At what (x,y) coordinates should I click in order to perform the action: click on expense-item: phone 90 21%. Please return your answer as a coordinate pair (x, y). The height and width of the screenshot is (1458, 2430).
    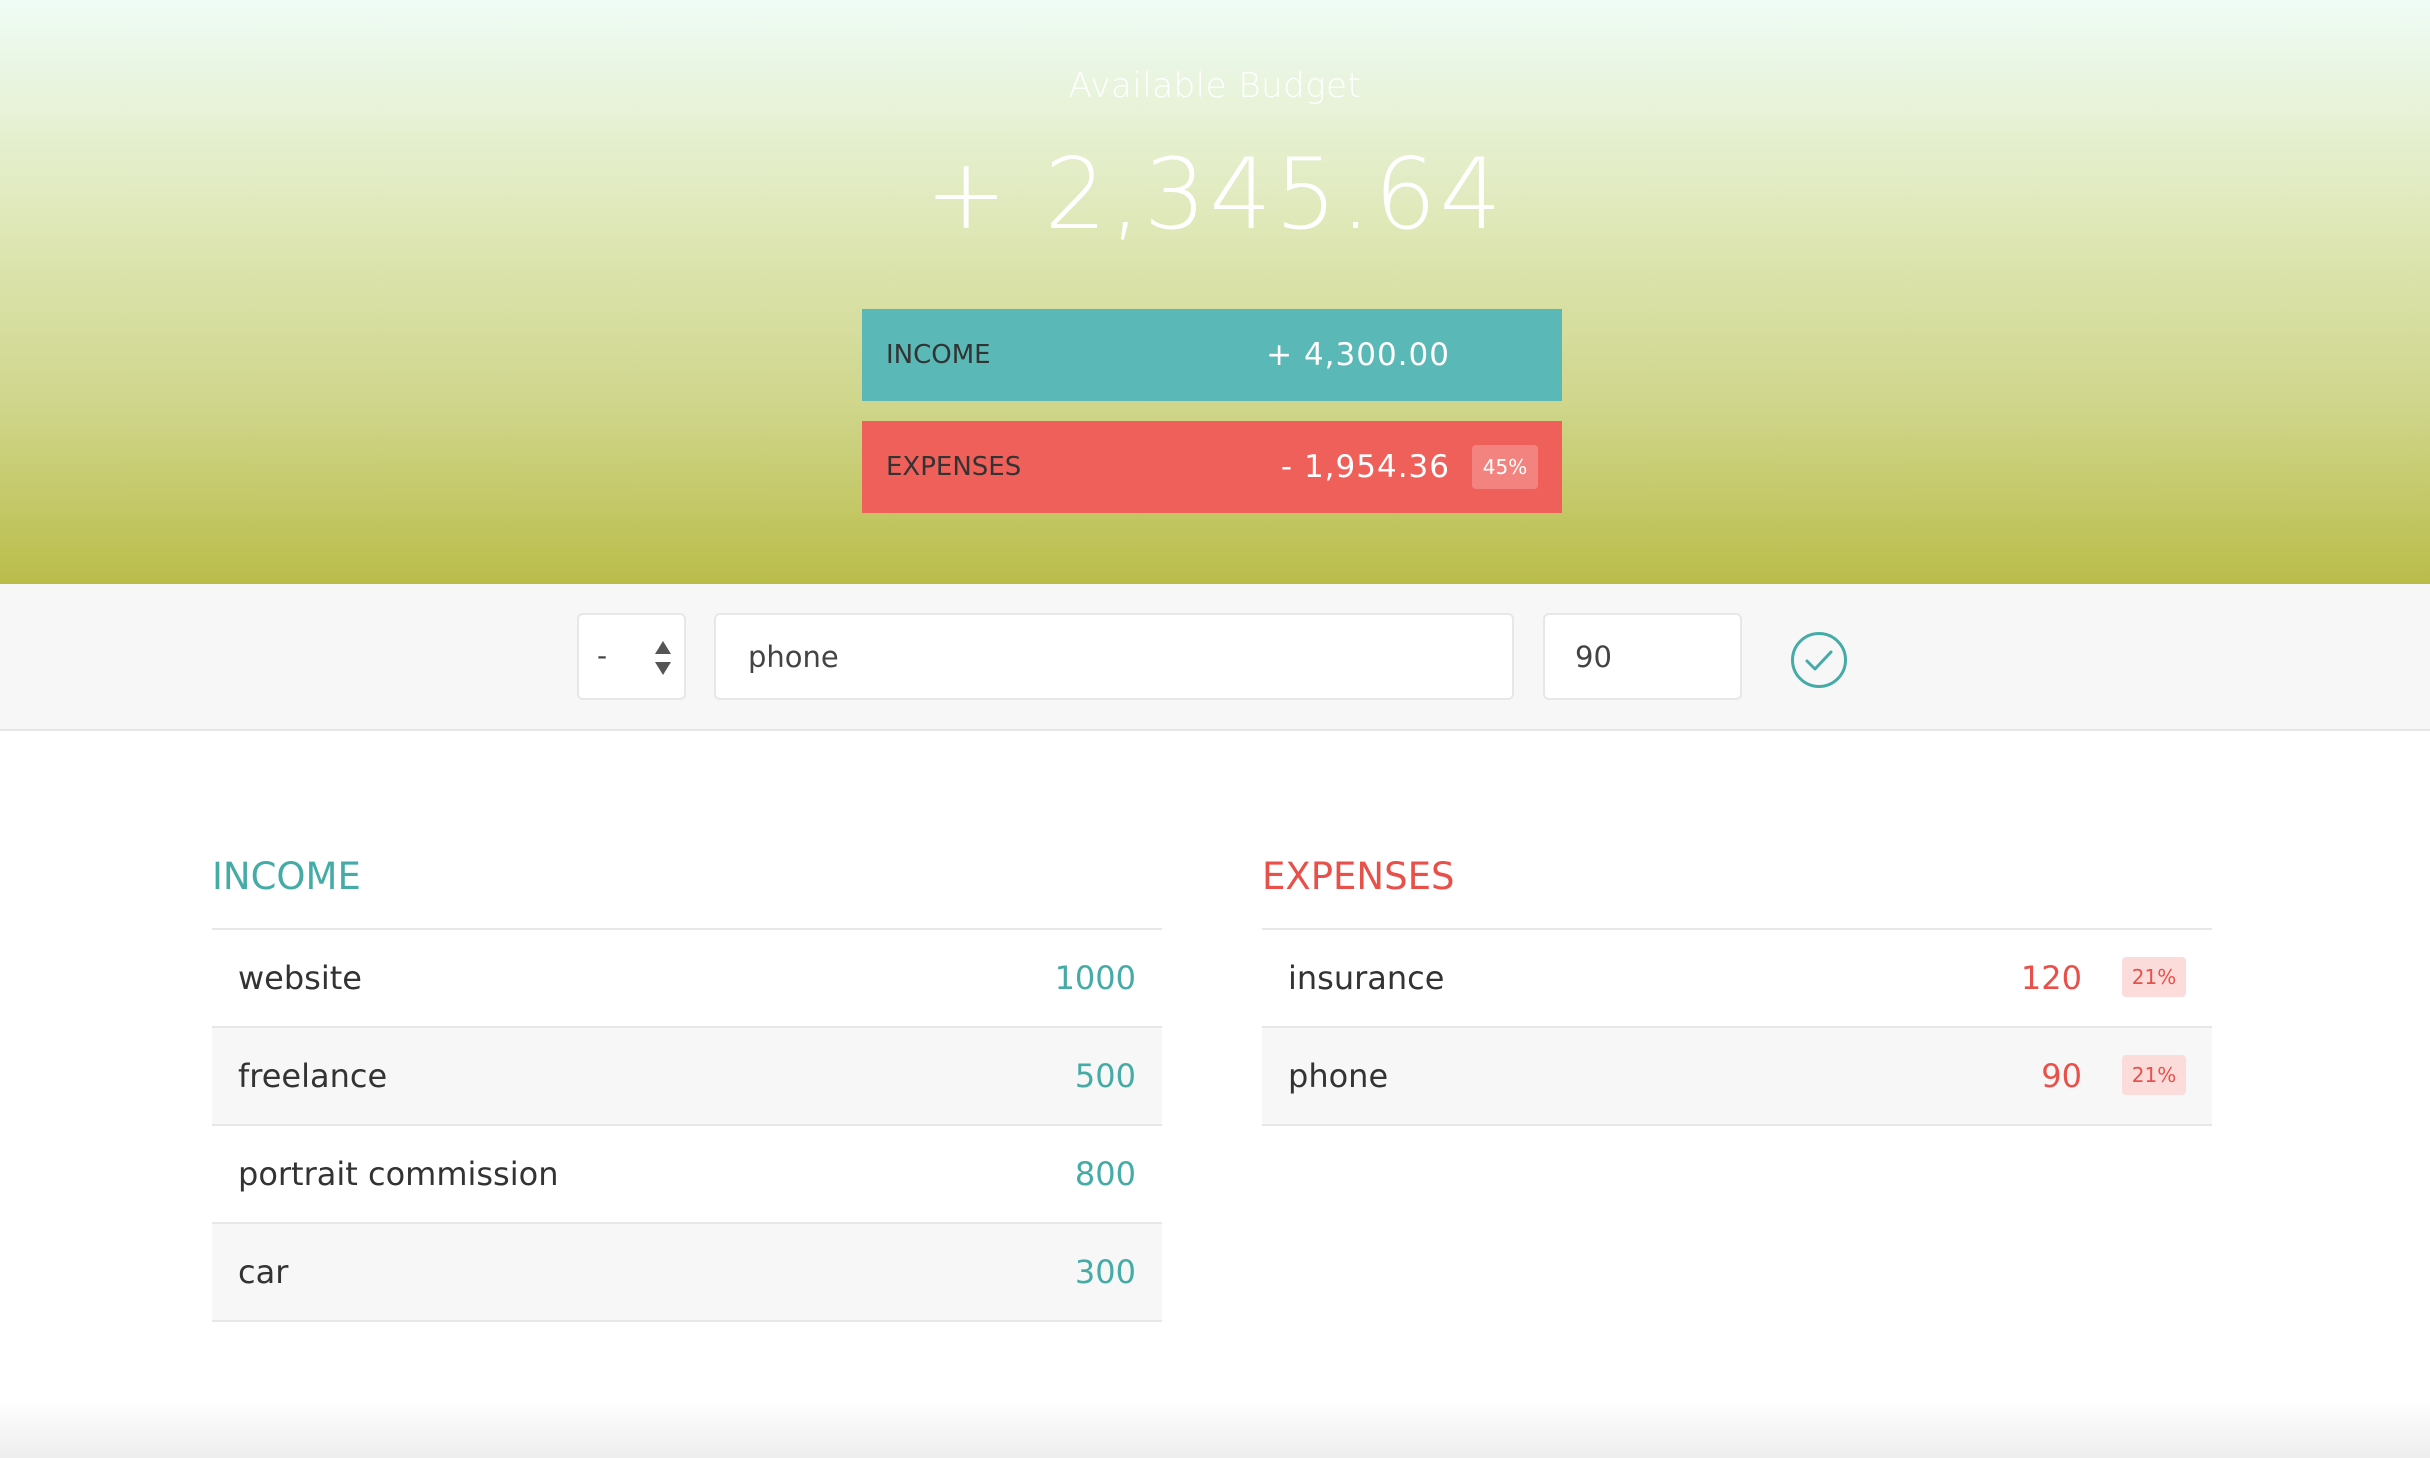
    Looking at the image, I should click on (1737, 1077).